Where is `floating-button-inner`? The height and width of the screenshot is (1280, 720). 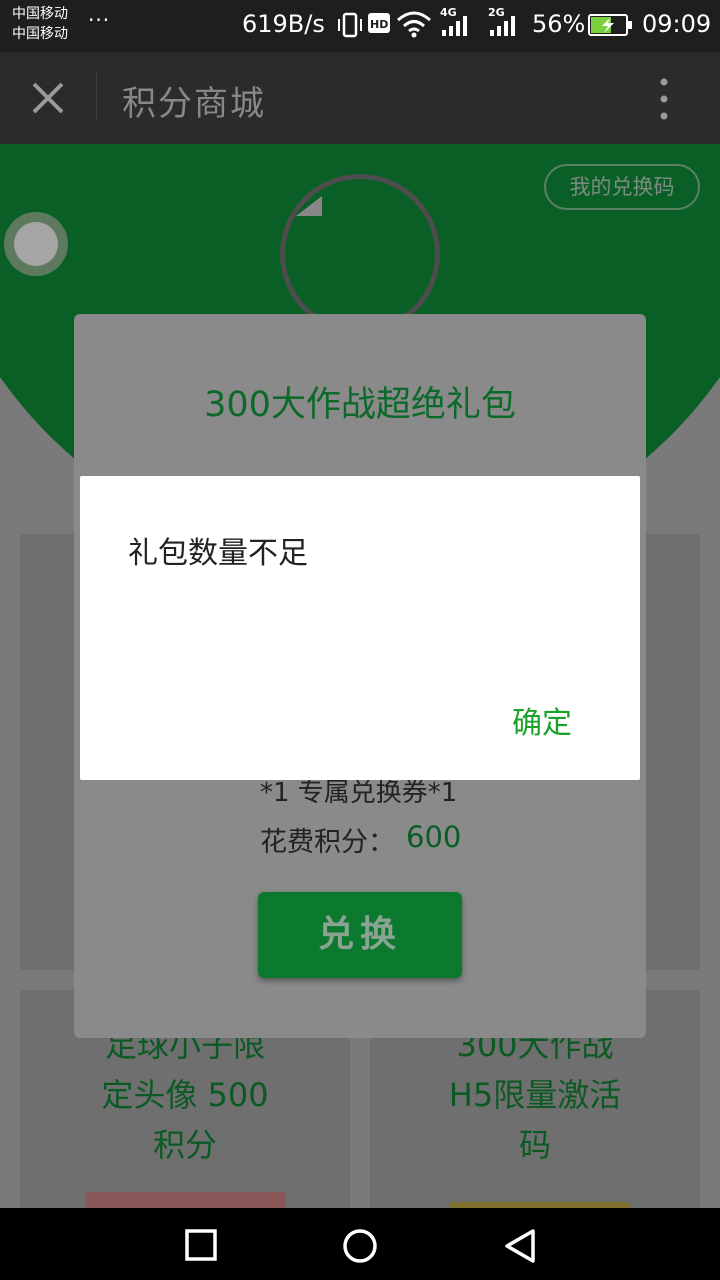 floating-button-inner is located at coordinates (36, 244).